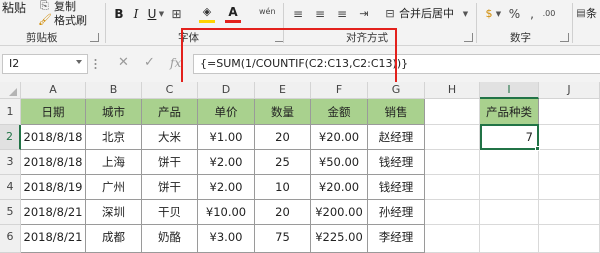  What do you see at coordinates (339, 162) in the screenshot?
I see `table-cell: ¥50.00` at bounding box center [339, 162].